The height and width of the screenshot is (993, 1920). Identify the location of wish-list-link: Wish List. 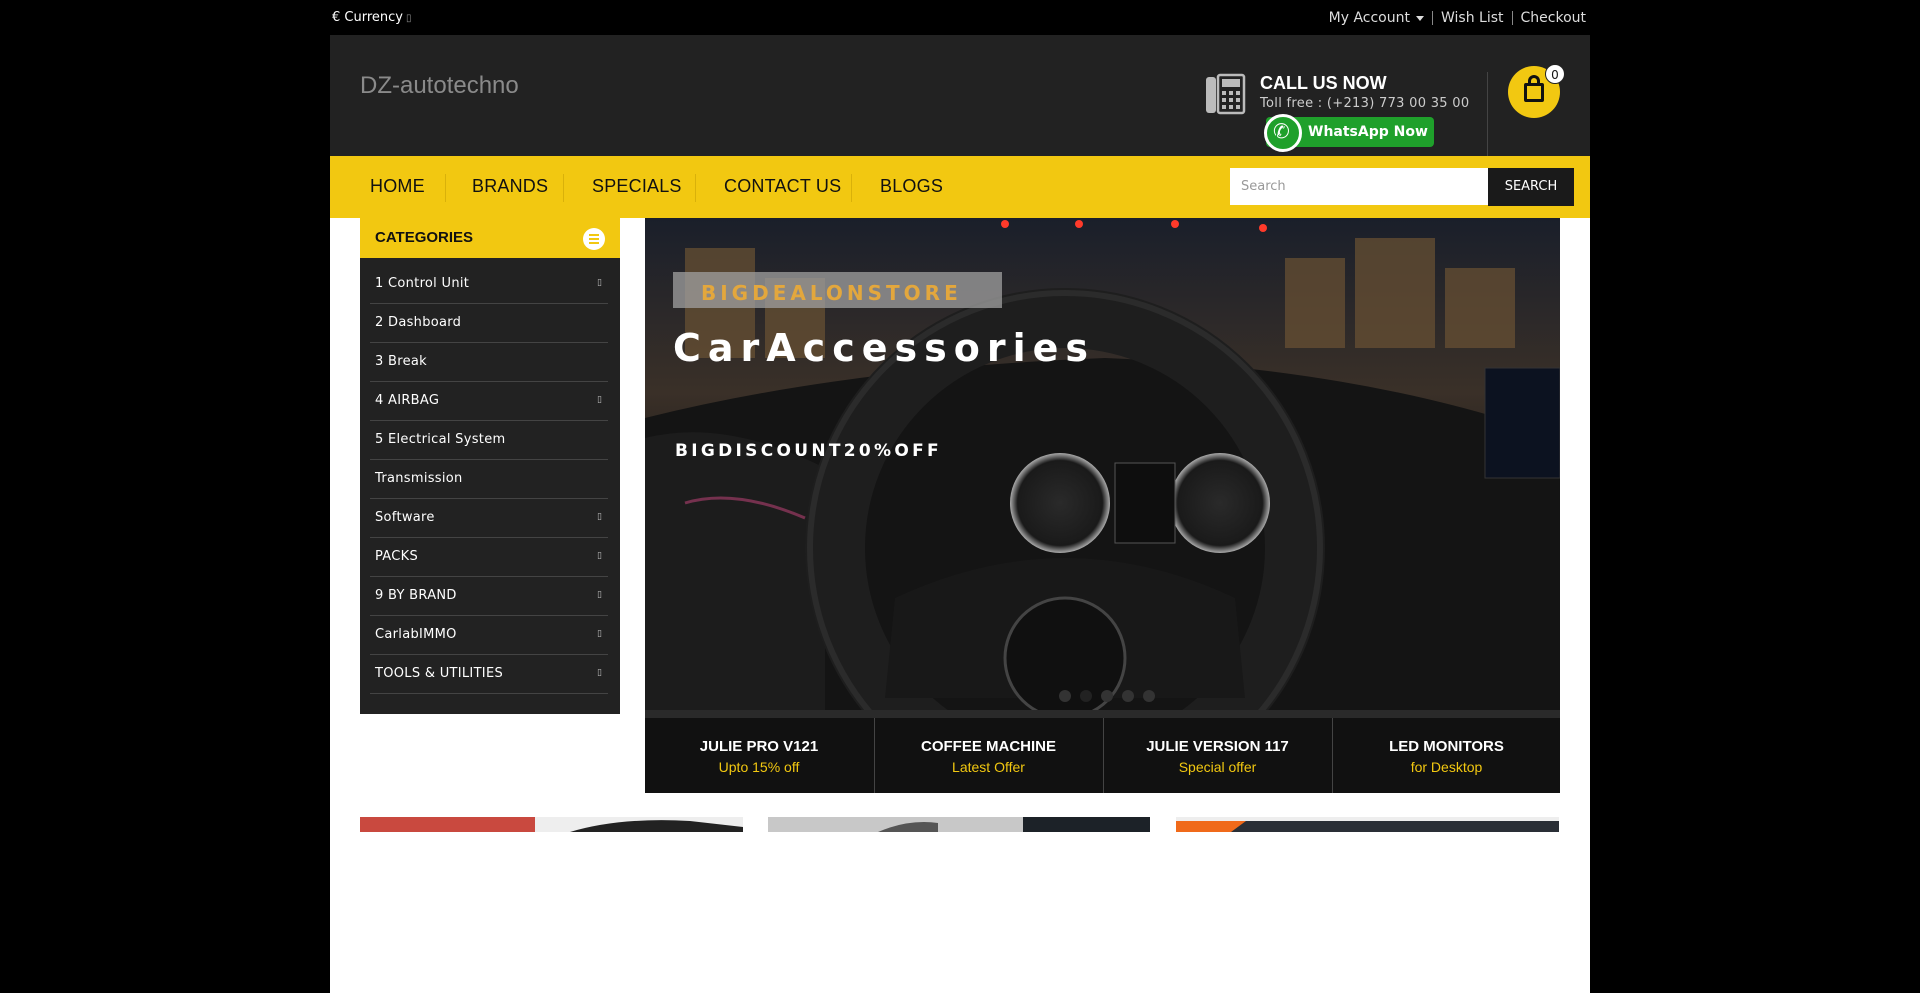
(1472, 18).